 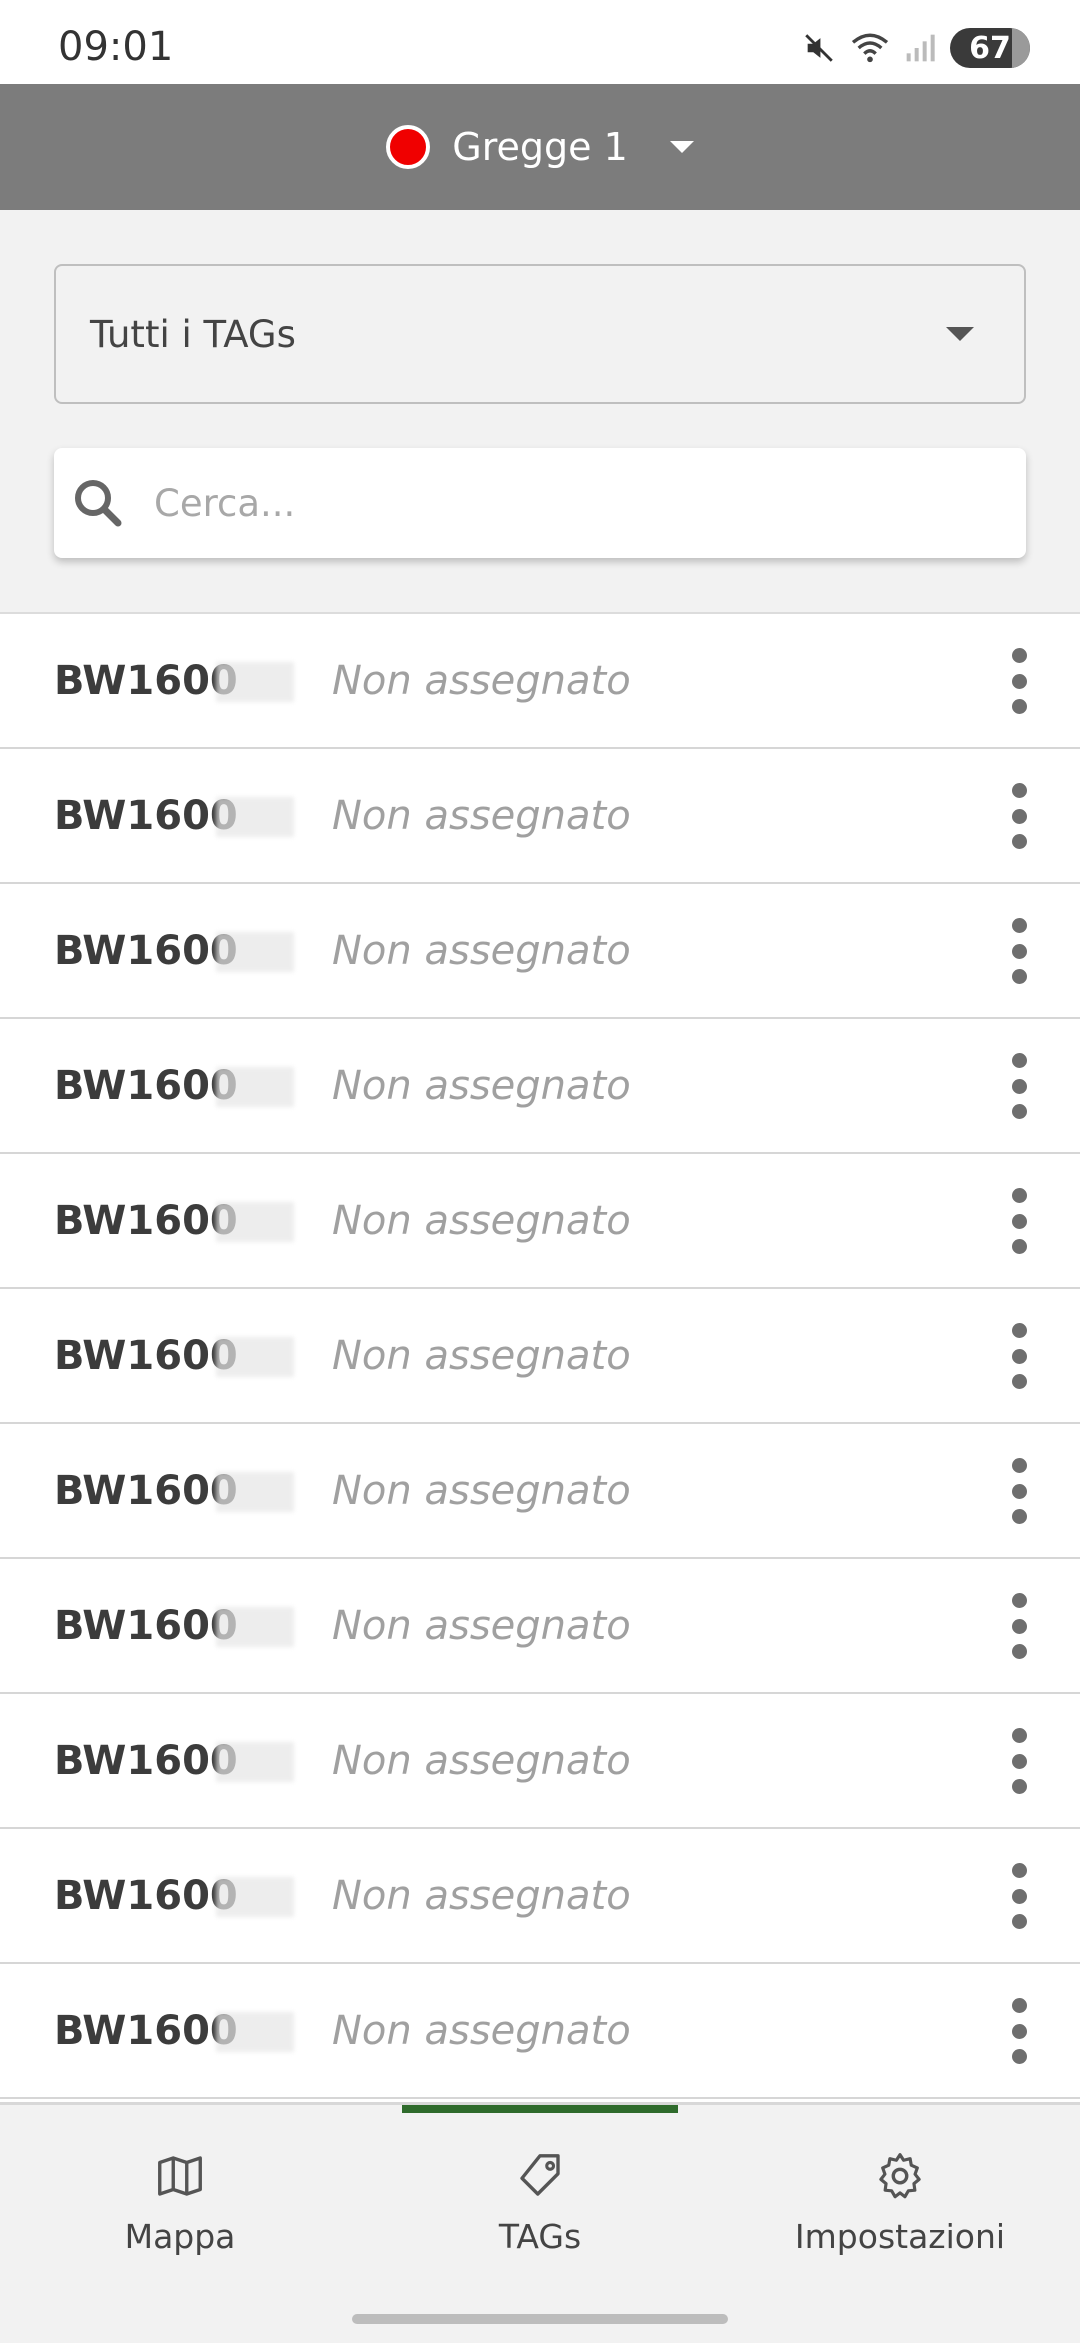 I want to click on mute-icon, so click(x=819, y=48).